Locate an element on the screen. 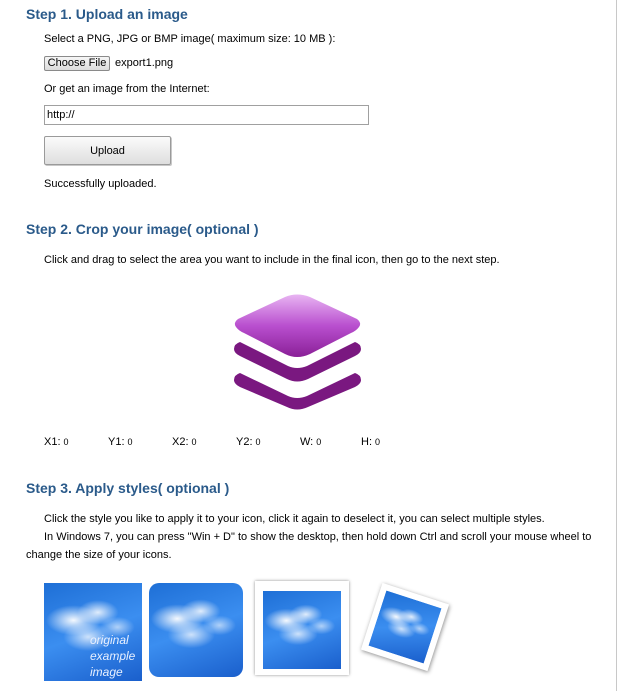 This screenshot has width=617, height=691. choose-file-button: Choose File is located at coordinates (77, 63).